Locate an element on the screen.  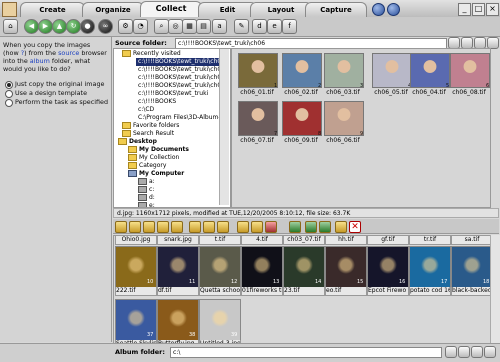
delete-icon: ✕ is located at coordinates (355, 227).